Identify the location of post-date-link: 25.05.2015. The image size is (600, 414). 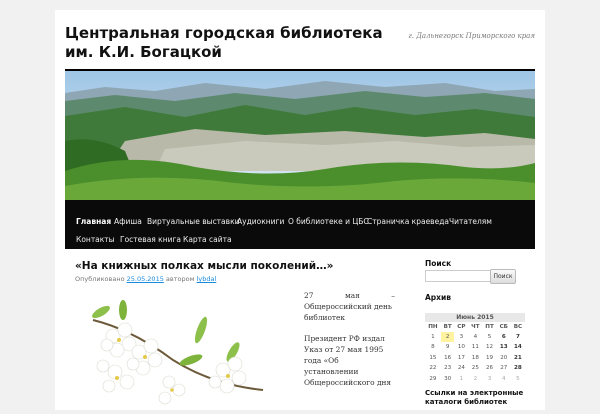
(145, 279).